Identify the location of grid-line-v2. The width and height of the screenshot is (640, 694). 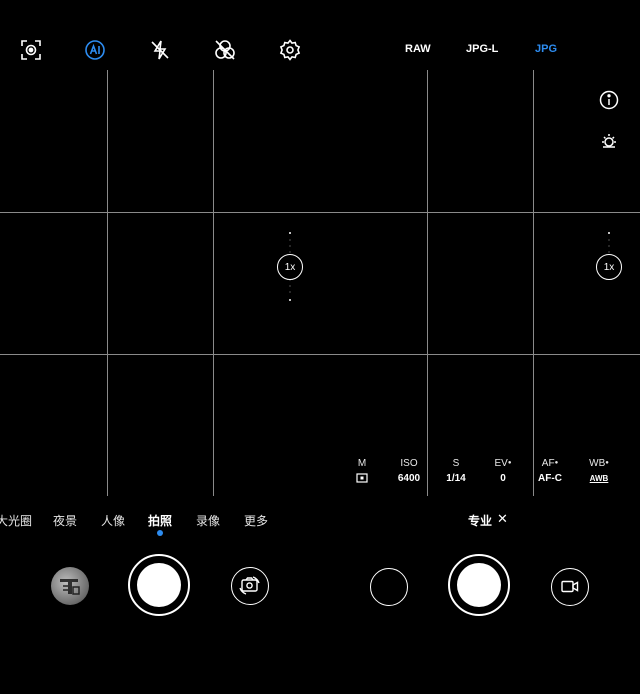
(213, 283).